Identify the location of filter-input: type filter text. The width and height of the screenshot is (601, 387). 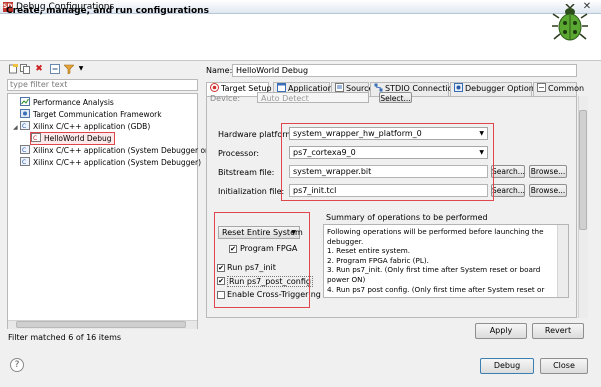
(102, 85).